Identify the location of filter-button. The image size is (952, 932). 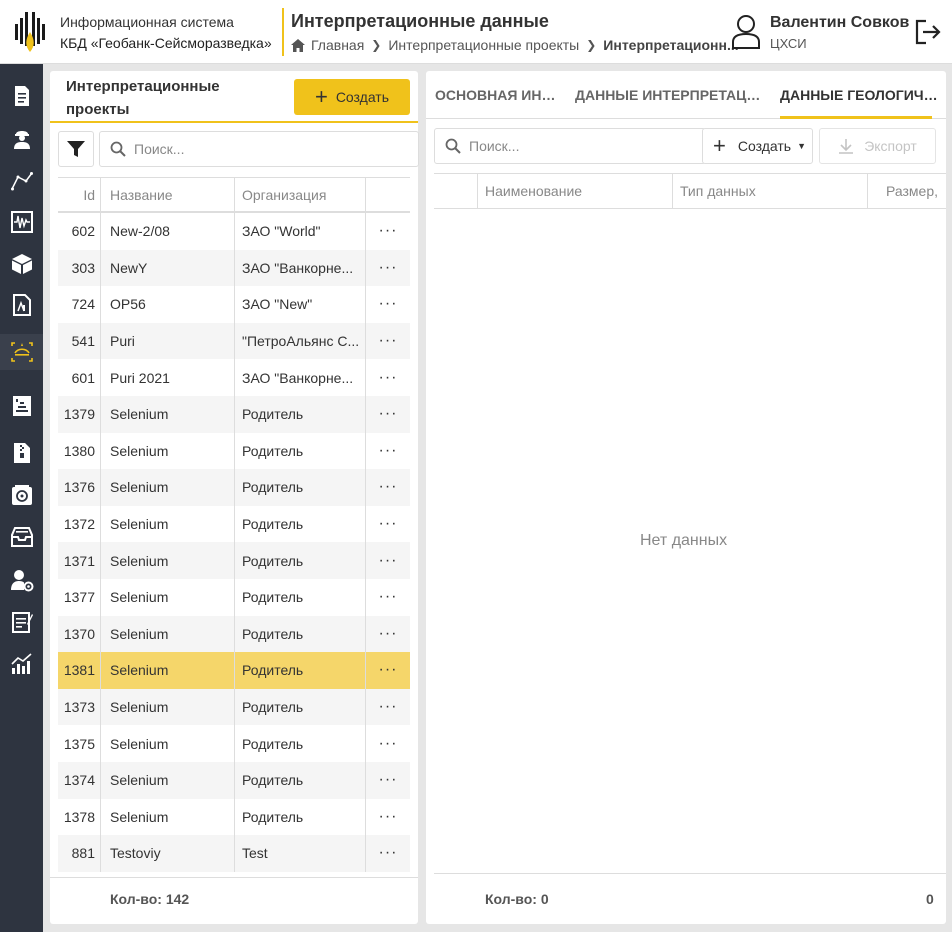
(76, 149).